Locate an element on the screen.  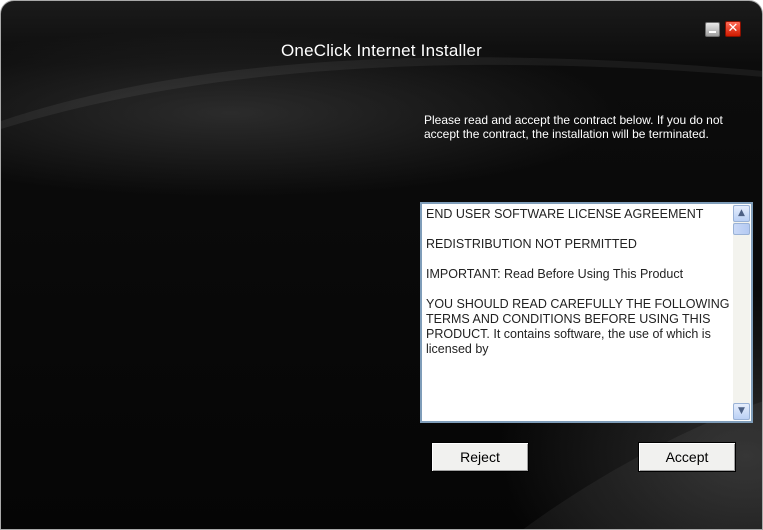
accept-button: Accept is located at coordinates (687, 457).